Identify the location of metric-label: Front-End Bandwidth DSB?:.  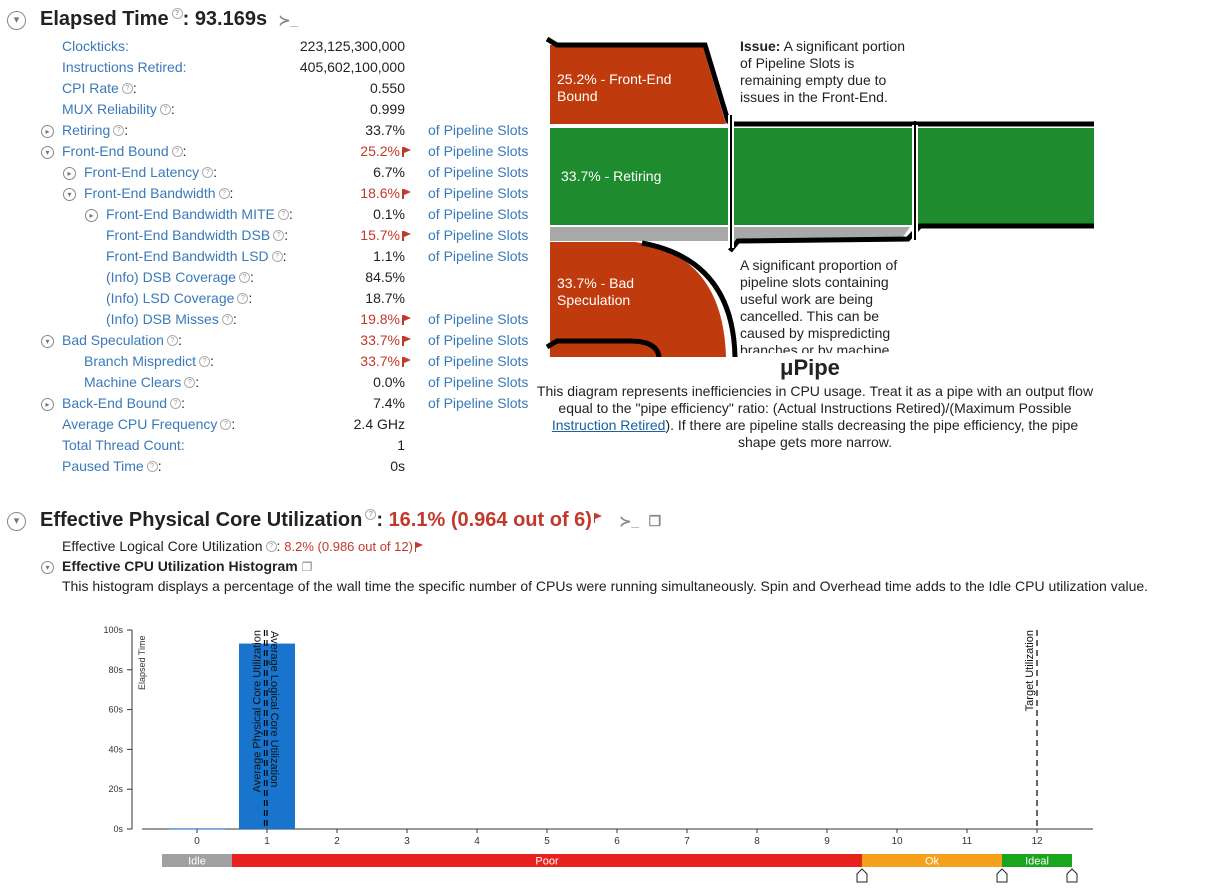
(197, 235).